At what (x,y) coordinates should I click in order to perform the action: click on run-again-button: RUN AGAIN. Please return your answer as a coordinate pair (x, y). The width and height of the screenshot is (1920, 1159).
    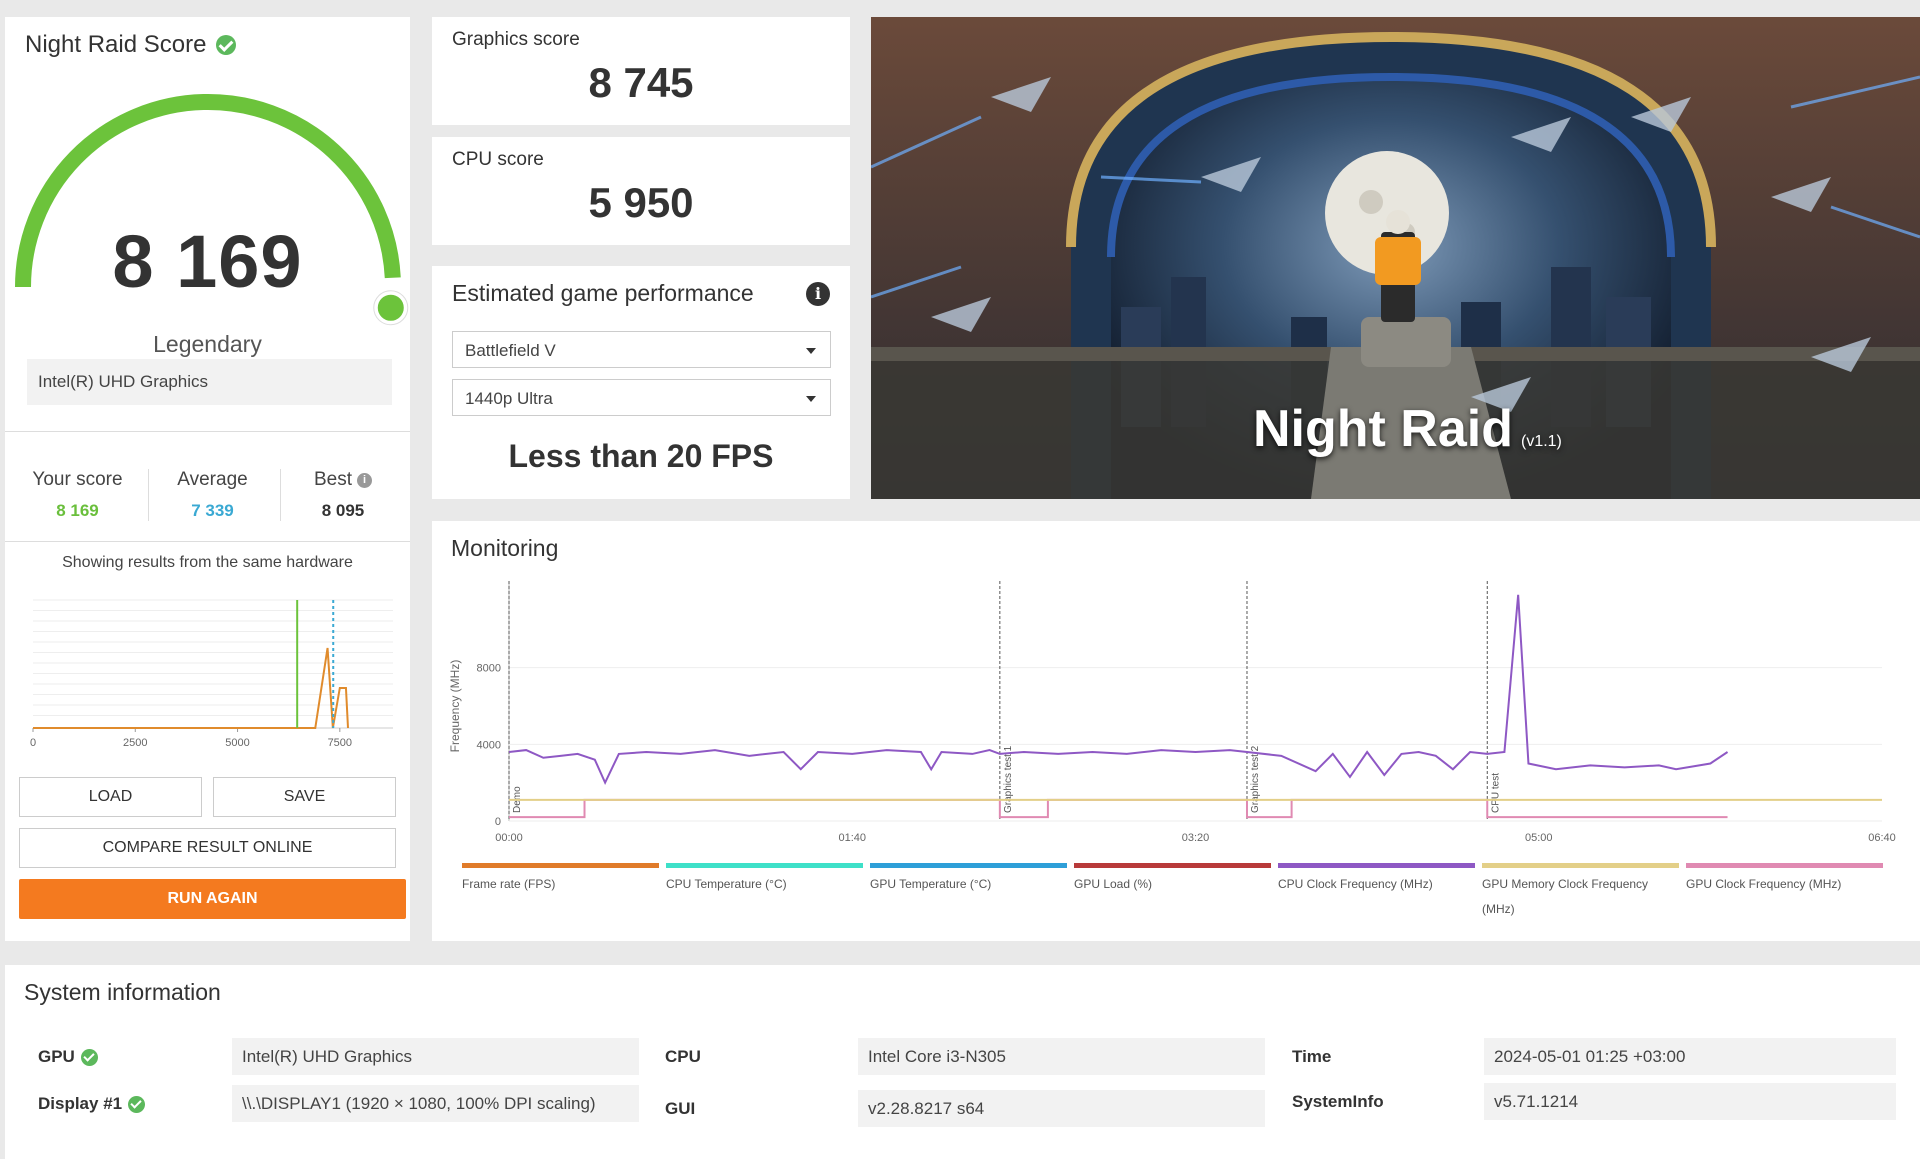
    Looking at the image, I should click on (212, 899).